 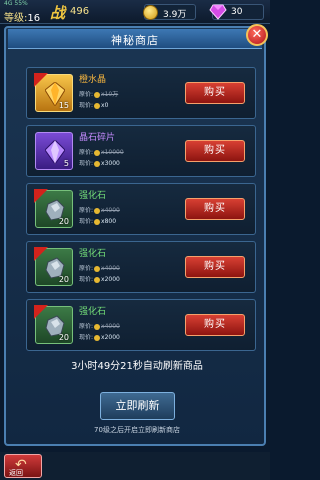 What do you see at coordinates (110, 163) in the screenshot?
I see `cur-value: x3000` at bounding box center [110, 163].